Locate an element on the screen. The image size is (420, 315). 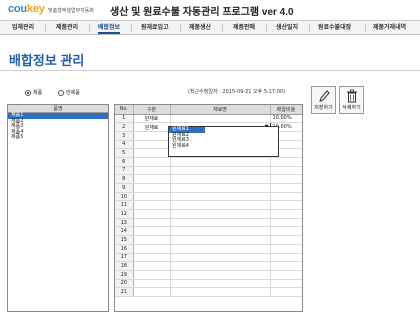
radio-selected-icon is located at coordinates (28, 92).